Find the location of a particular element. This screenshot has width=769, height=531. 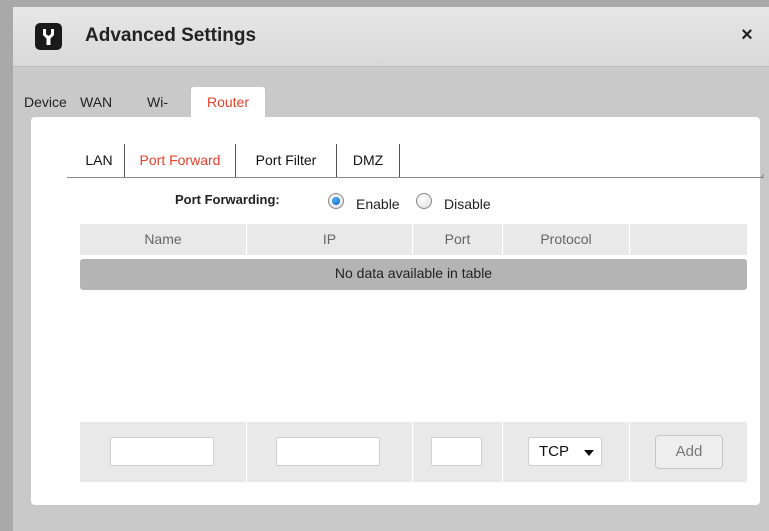

tab-device: Device is located at coordinates (45, 103).